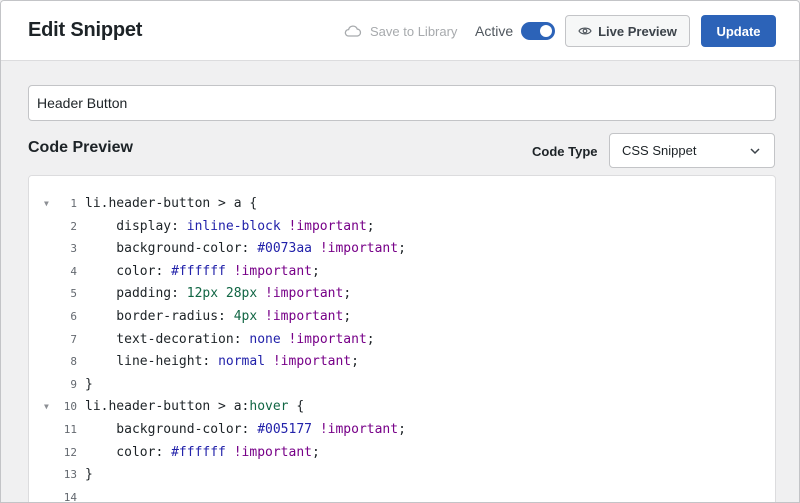  I want to click on live-preview-button: Live Preview, so click(627, 31).